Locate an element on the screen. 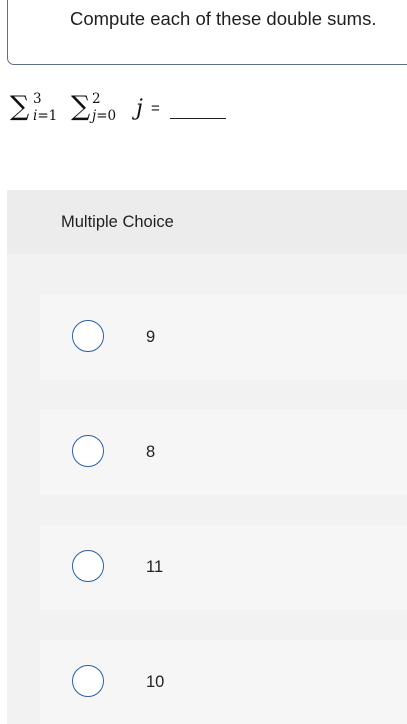  choice-option-9: 9 is located at coordinates (223, 337).